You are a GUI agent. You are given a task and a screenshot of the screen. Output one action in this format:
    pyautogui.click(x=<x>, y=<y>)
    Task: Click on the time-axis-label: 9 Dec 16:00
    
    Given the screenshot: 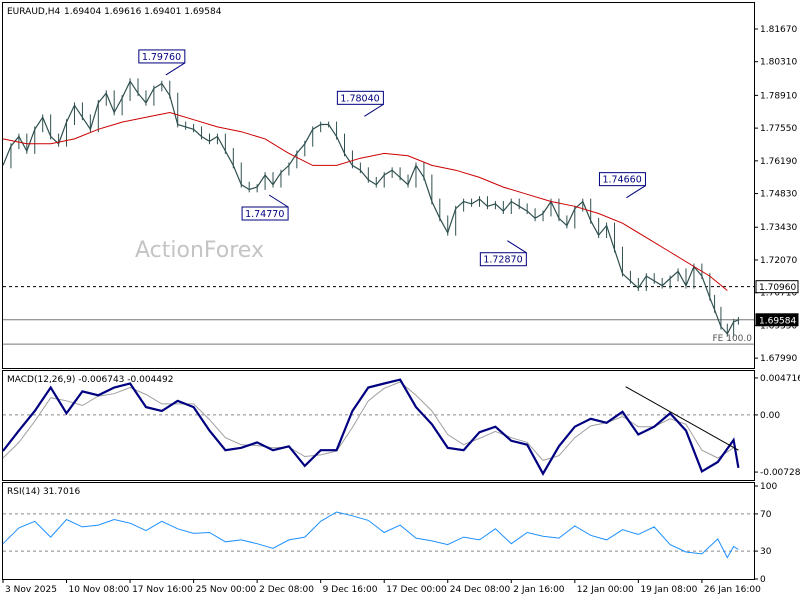 What is the action you would take?
    pyautogui.click(x=350, y=590)
    